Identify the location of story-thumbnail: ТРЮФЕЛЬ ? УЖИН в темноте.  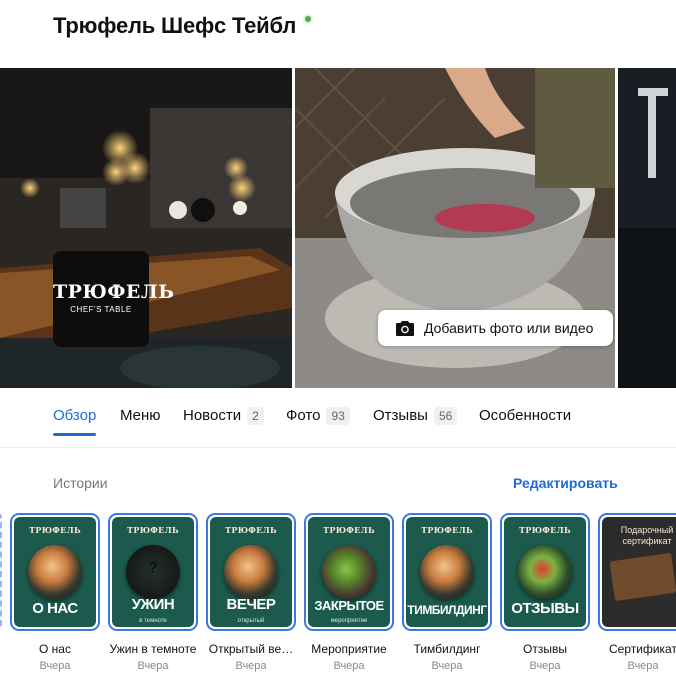
(153, 572).